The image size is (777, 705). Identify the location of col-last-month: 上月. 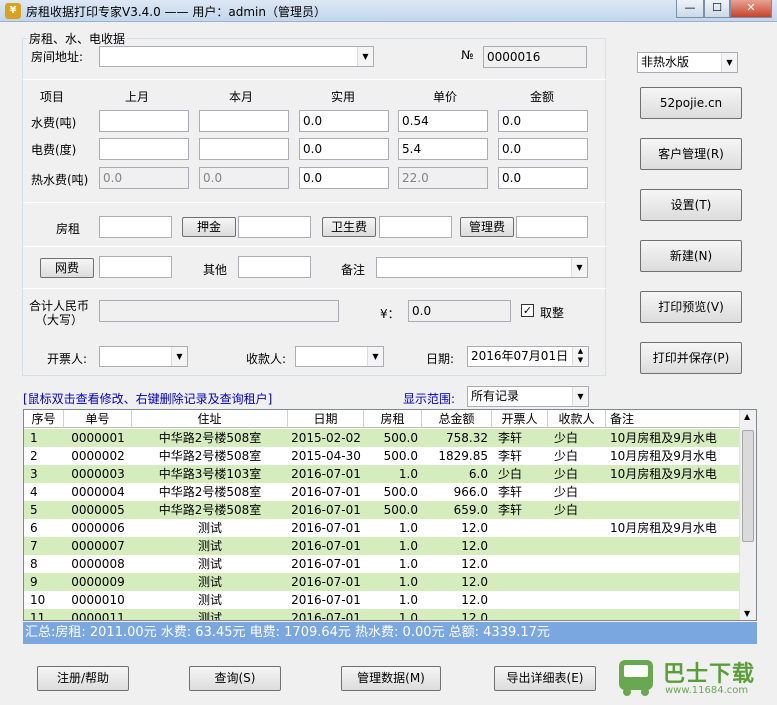
(137, 97).